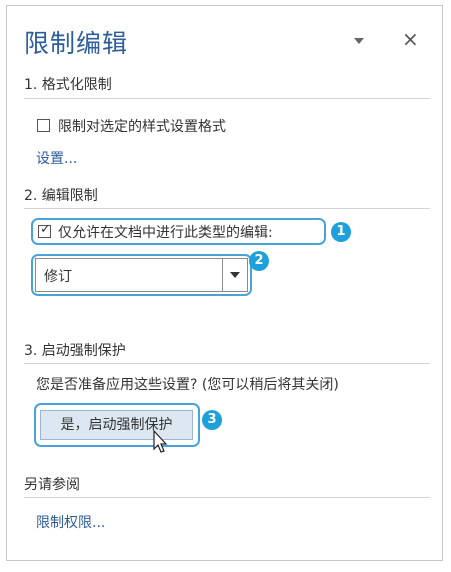 This screenshot has width=451, height=572. I want to click on dropdown-arrow-icon, so click(359, 41).